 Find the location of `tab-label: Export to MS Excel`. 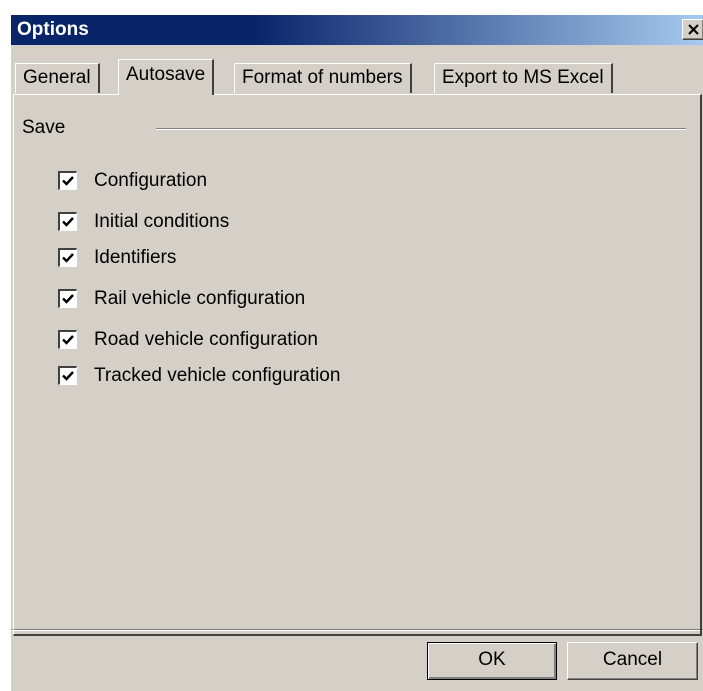

tab-label: Export to MS Excel is located at coordinates (523, 77).